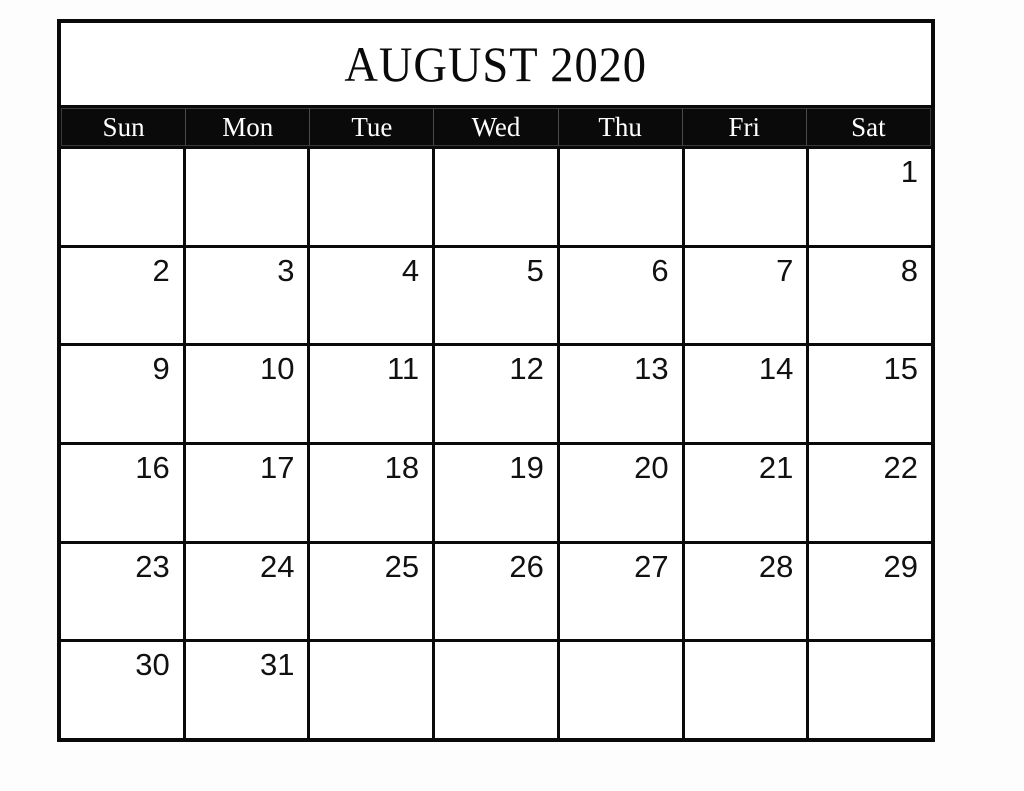  Describe the element at coordinates (901, 566) in the screenshot. I see `day-number: 29` at that location.